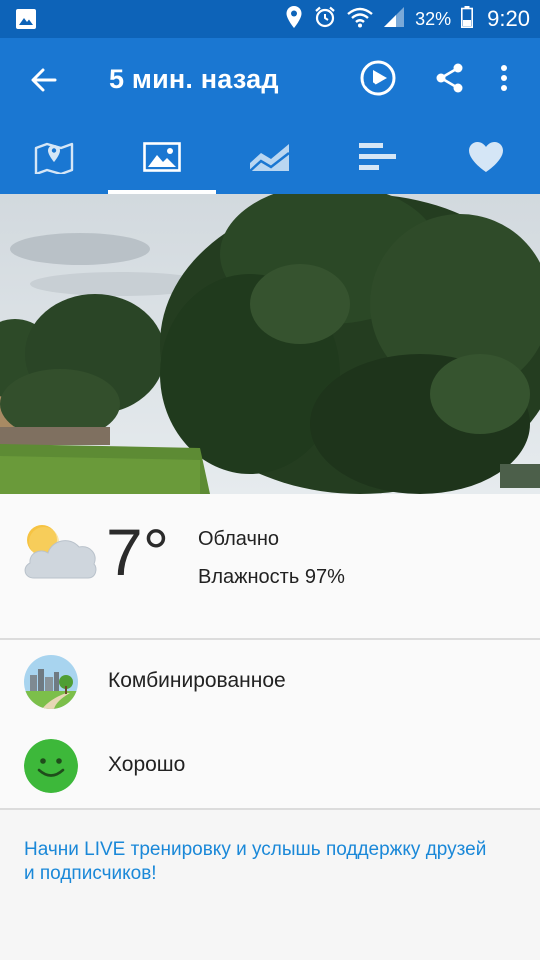 This screenshot has width=540, height=960. Describe the element at coordinates (467, 19) in the screenshot. I see `battery-icon` at that location.